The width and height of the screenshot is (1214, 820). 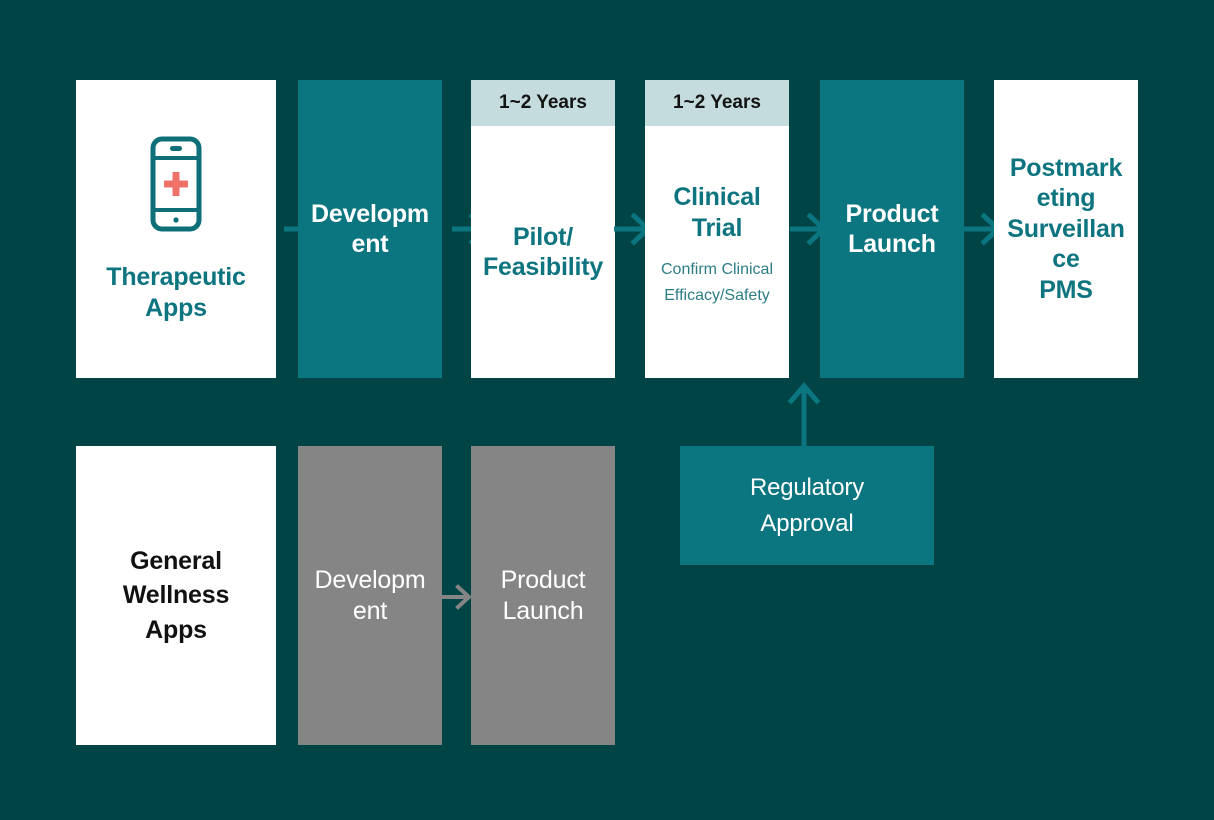 I want to click on duration-badge-pilot: 1~2 Years, so click(x=543, y=103).